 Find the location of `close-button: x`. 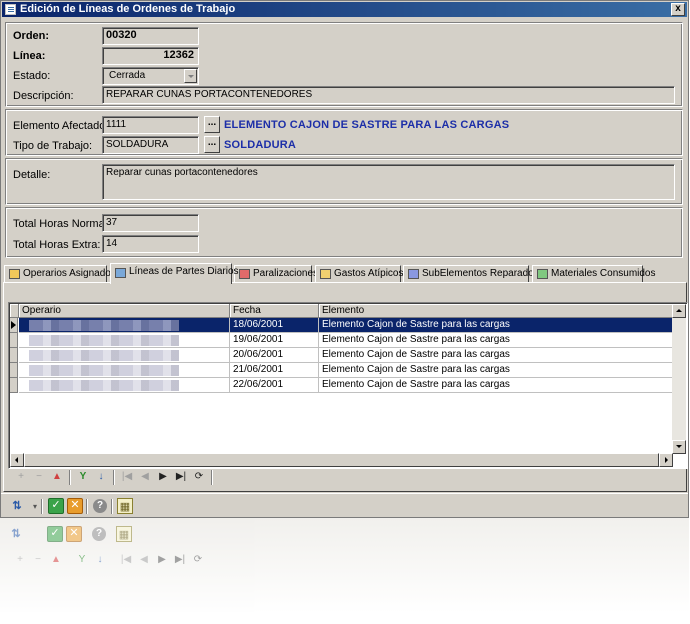

close-button: x is located at coordinates (678, 9).